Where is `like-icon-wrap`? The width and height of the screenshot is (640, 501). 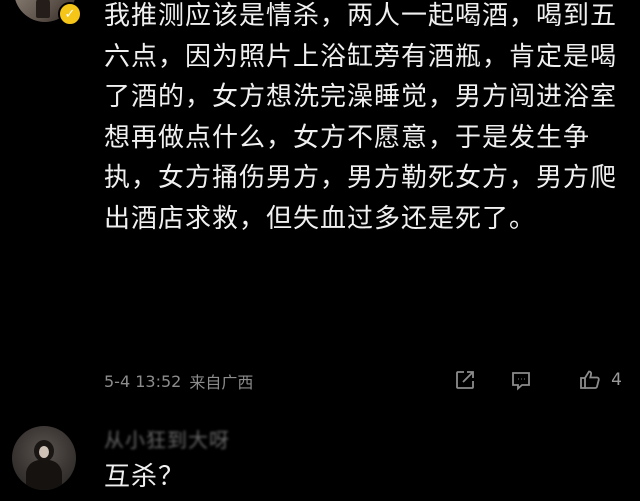
like-icon-wrap is located at coordinates (590, 380).